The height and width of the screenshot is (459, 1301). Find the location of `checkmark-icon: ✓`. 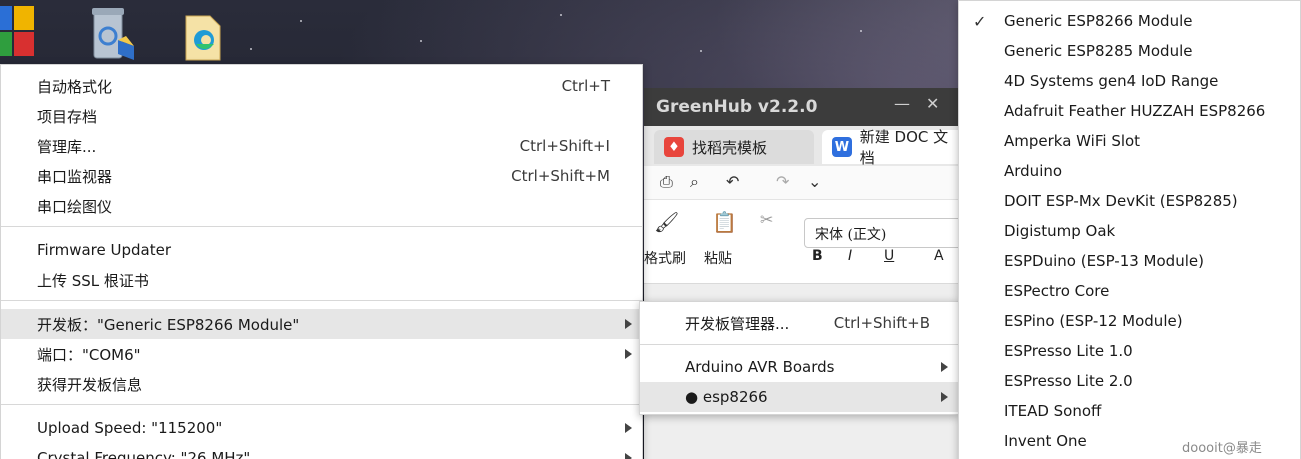

checkmark-icon: ✓ is located at coordinates (980, 21).